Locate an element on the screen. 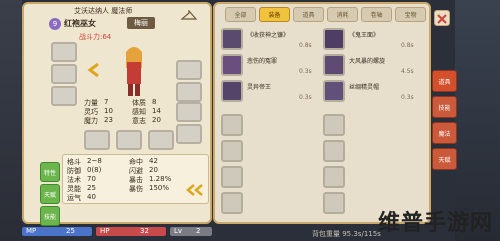 This screenshot has height=241, width=500. item-name: 大风暴的螺旋 is located at coordinates (367, 61).